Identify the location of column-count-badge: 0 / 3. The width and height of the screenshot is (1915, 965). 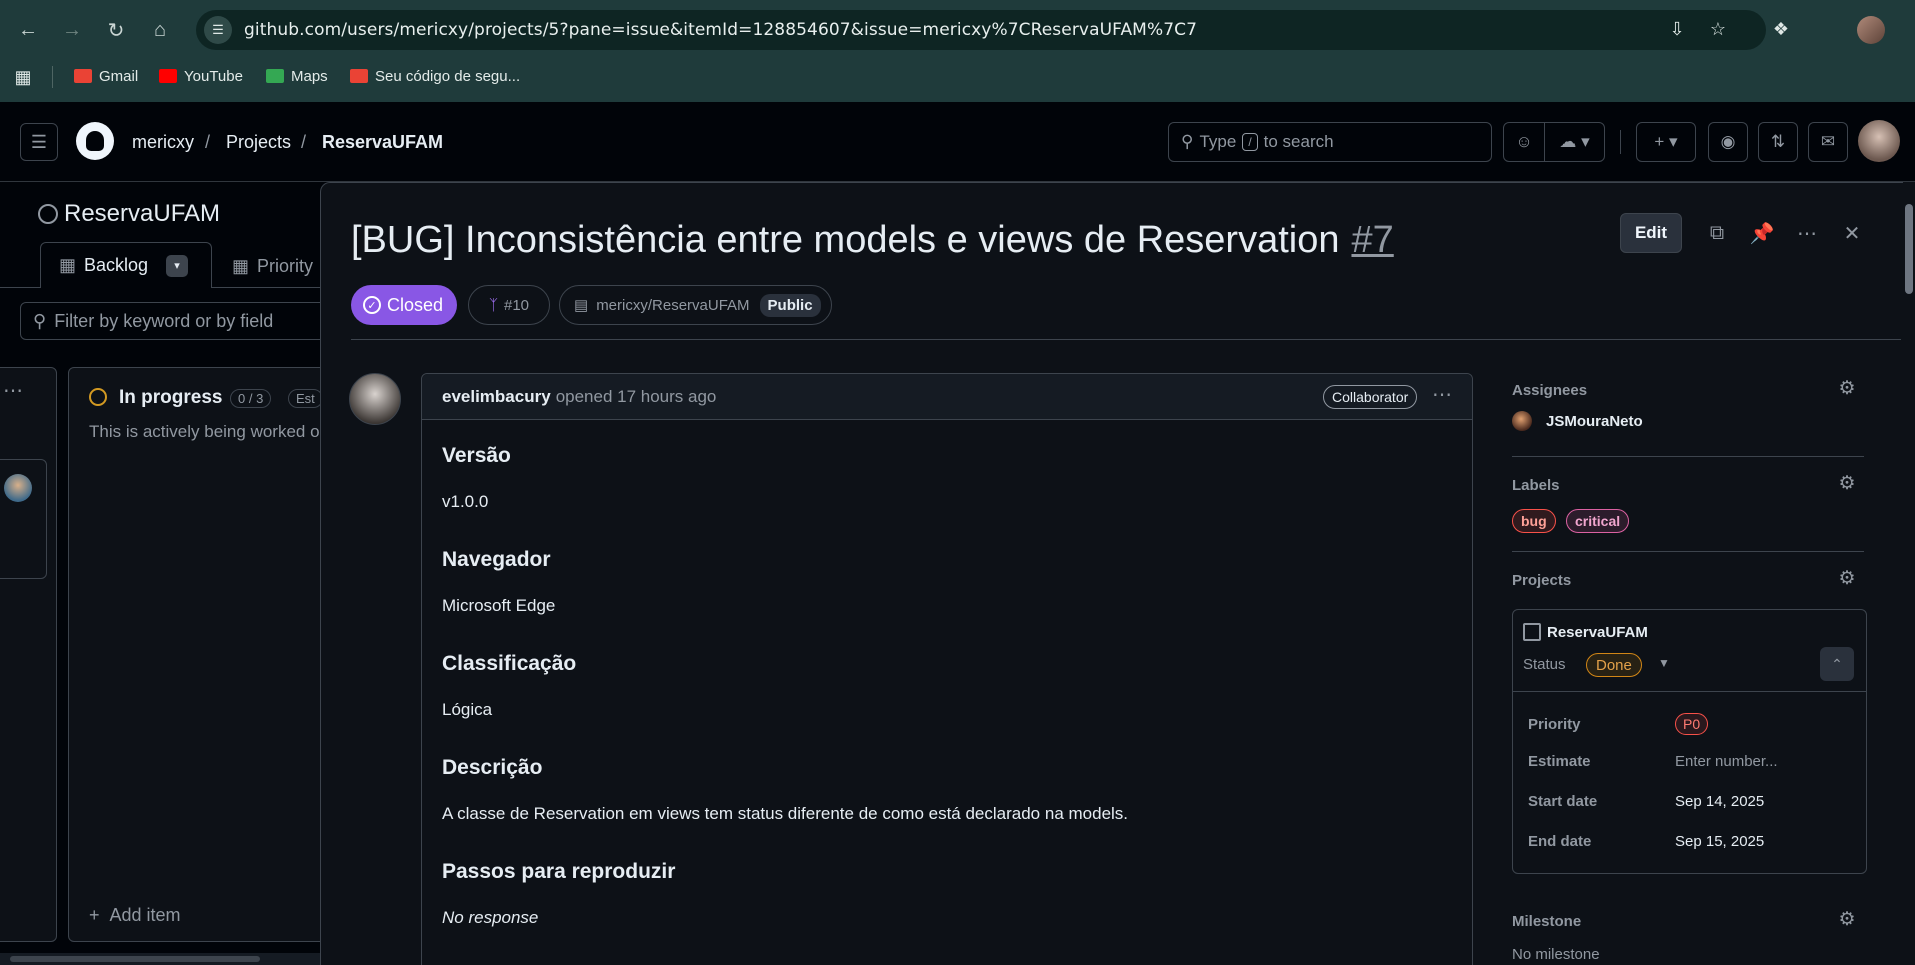
(251, 398).